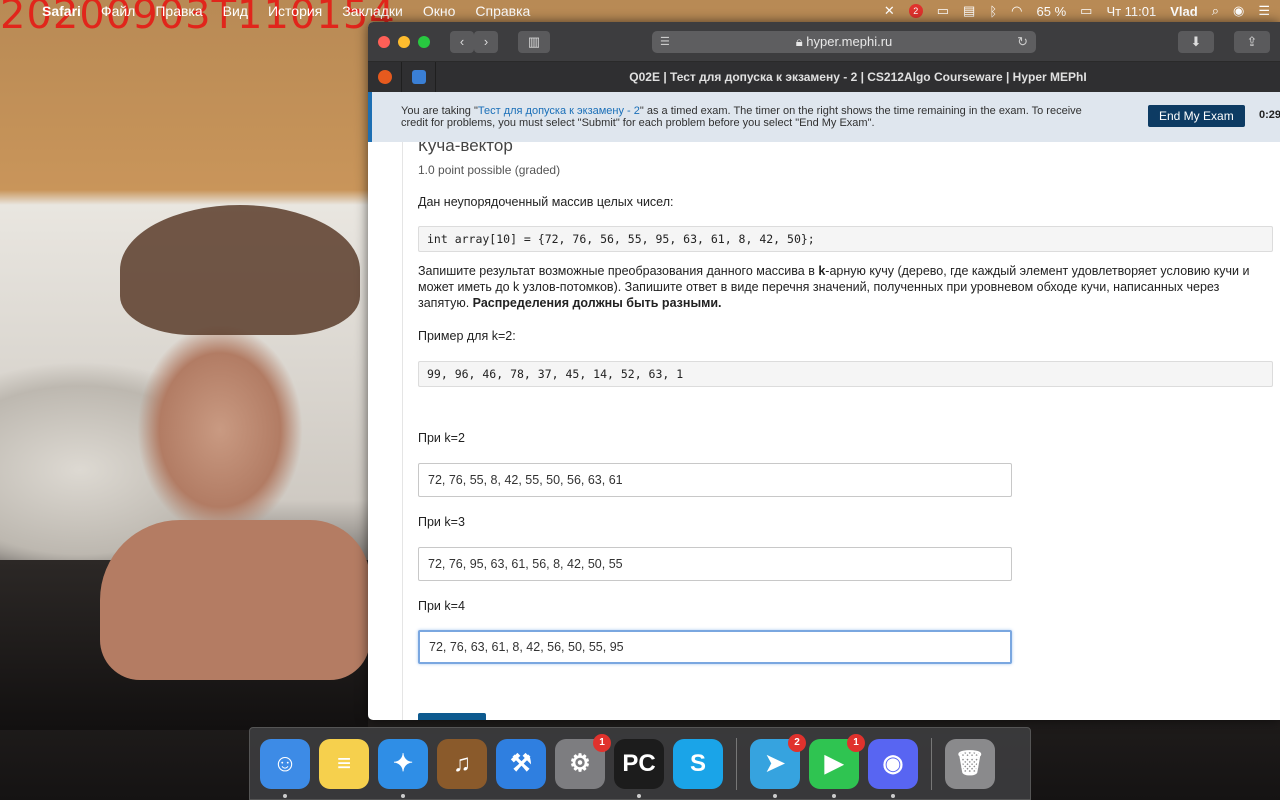 The image size is (1280, 800). What do you see at coordinates (943, 11) in the screenshot?
I see `airplay-icon: ▭` at bounding box center [943, 11].